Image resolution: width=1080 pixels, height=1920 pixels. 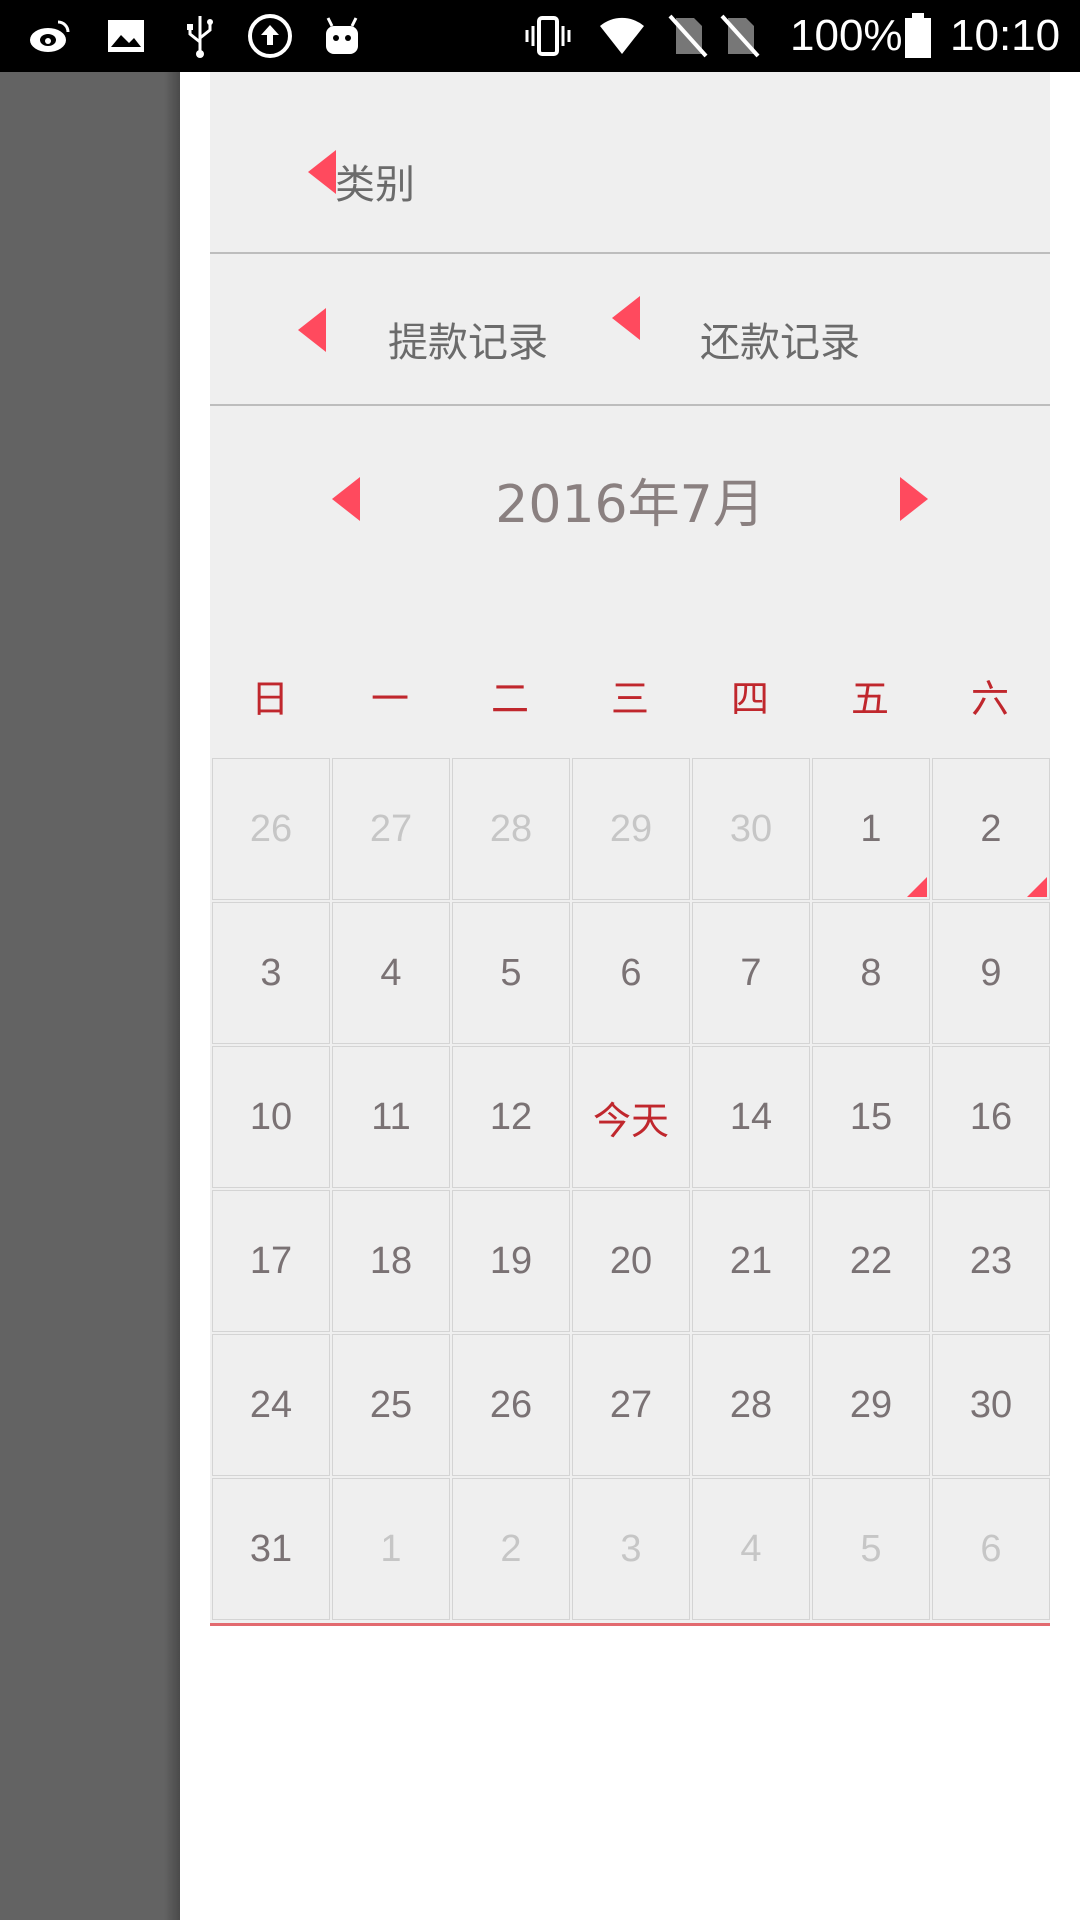 I want to click on calendar-day-number: 今天, so click(x=630, y=1120).